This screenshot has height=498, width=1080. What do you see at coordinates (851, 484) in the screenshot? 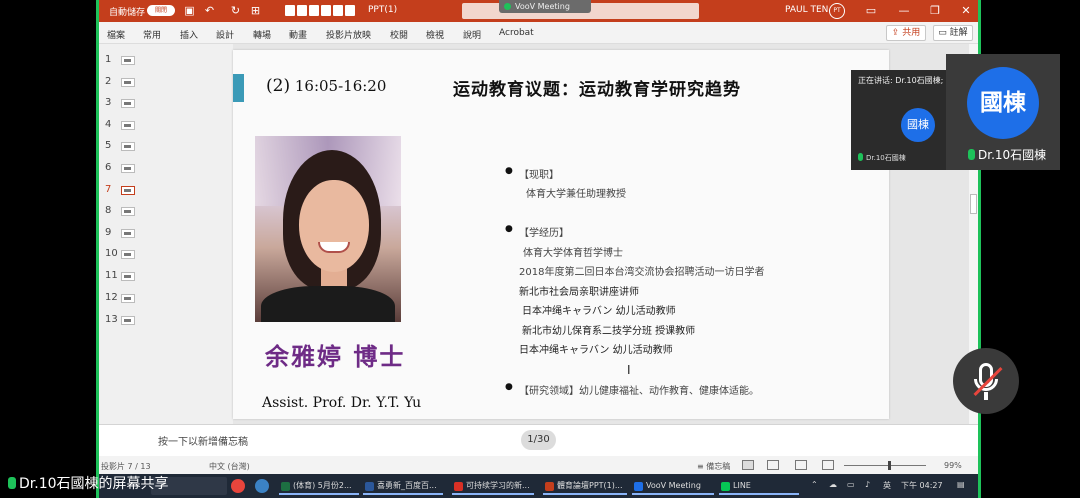
I see `network-icon: ▭` at bounding box center [851, 484].